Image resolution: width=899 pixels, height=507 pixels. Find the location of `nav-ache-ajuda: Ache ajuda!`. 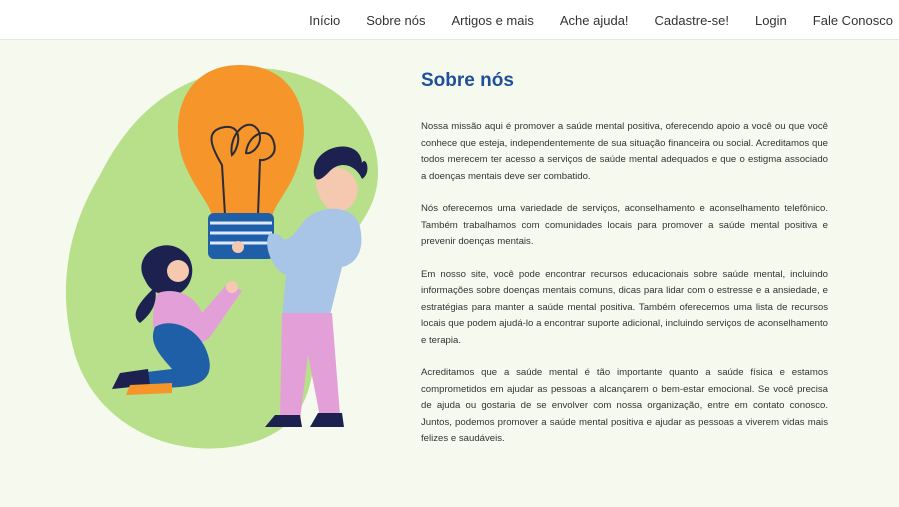

nav-ache-ajuda: Ache ajuda! is located at coordinates (594, 20).